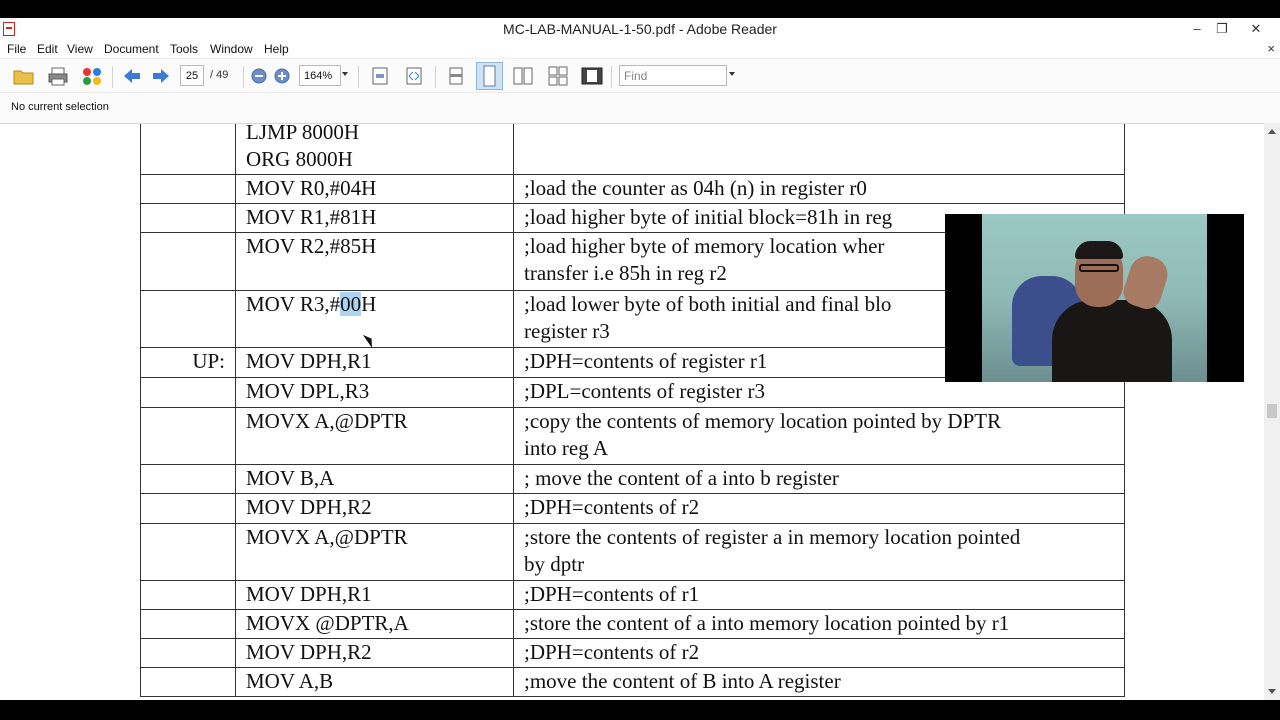 Image resolution: width=1280 pixels, height=720 pixels. Describe the element at coordinates (58, 76) in the screenshot. I see `print-icon` at that location.